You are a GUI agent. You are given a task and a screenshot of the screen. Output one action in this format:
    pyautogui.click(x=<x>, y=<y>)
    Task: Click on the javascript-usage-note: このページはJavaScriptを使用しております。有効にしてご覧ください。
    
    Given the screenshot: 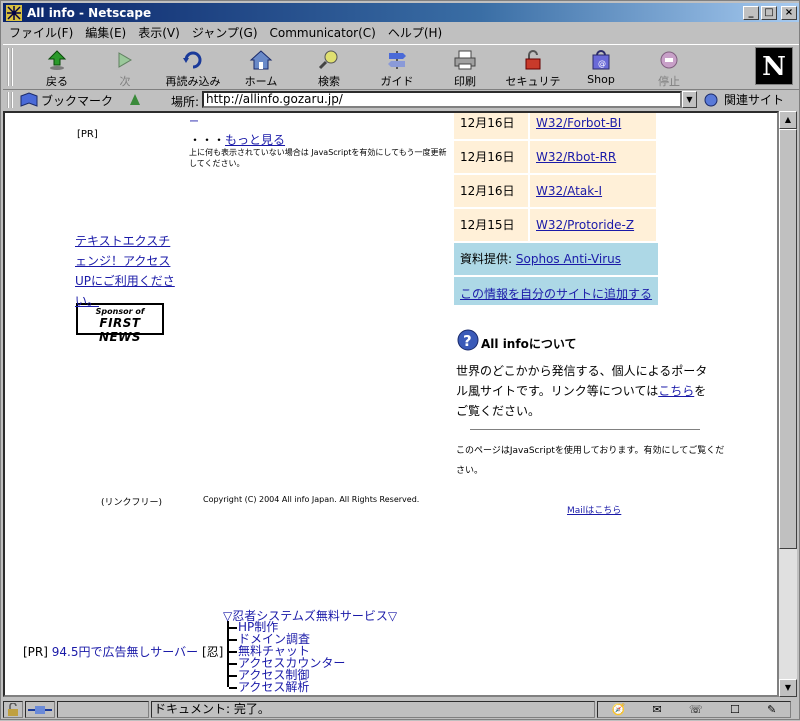 What is the action you would take?
    pyautogui.click(x=590, y=461)
    